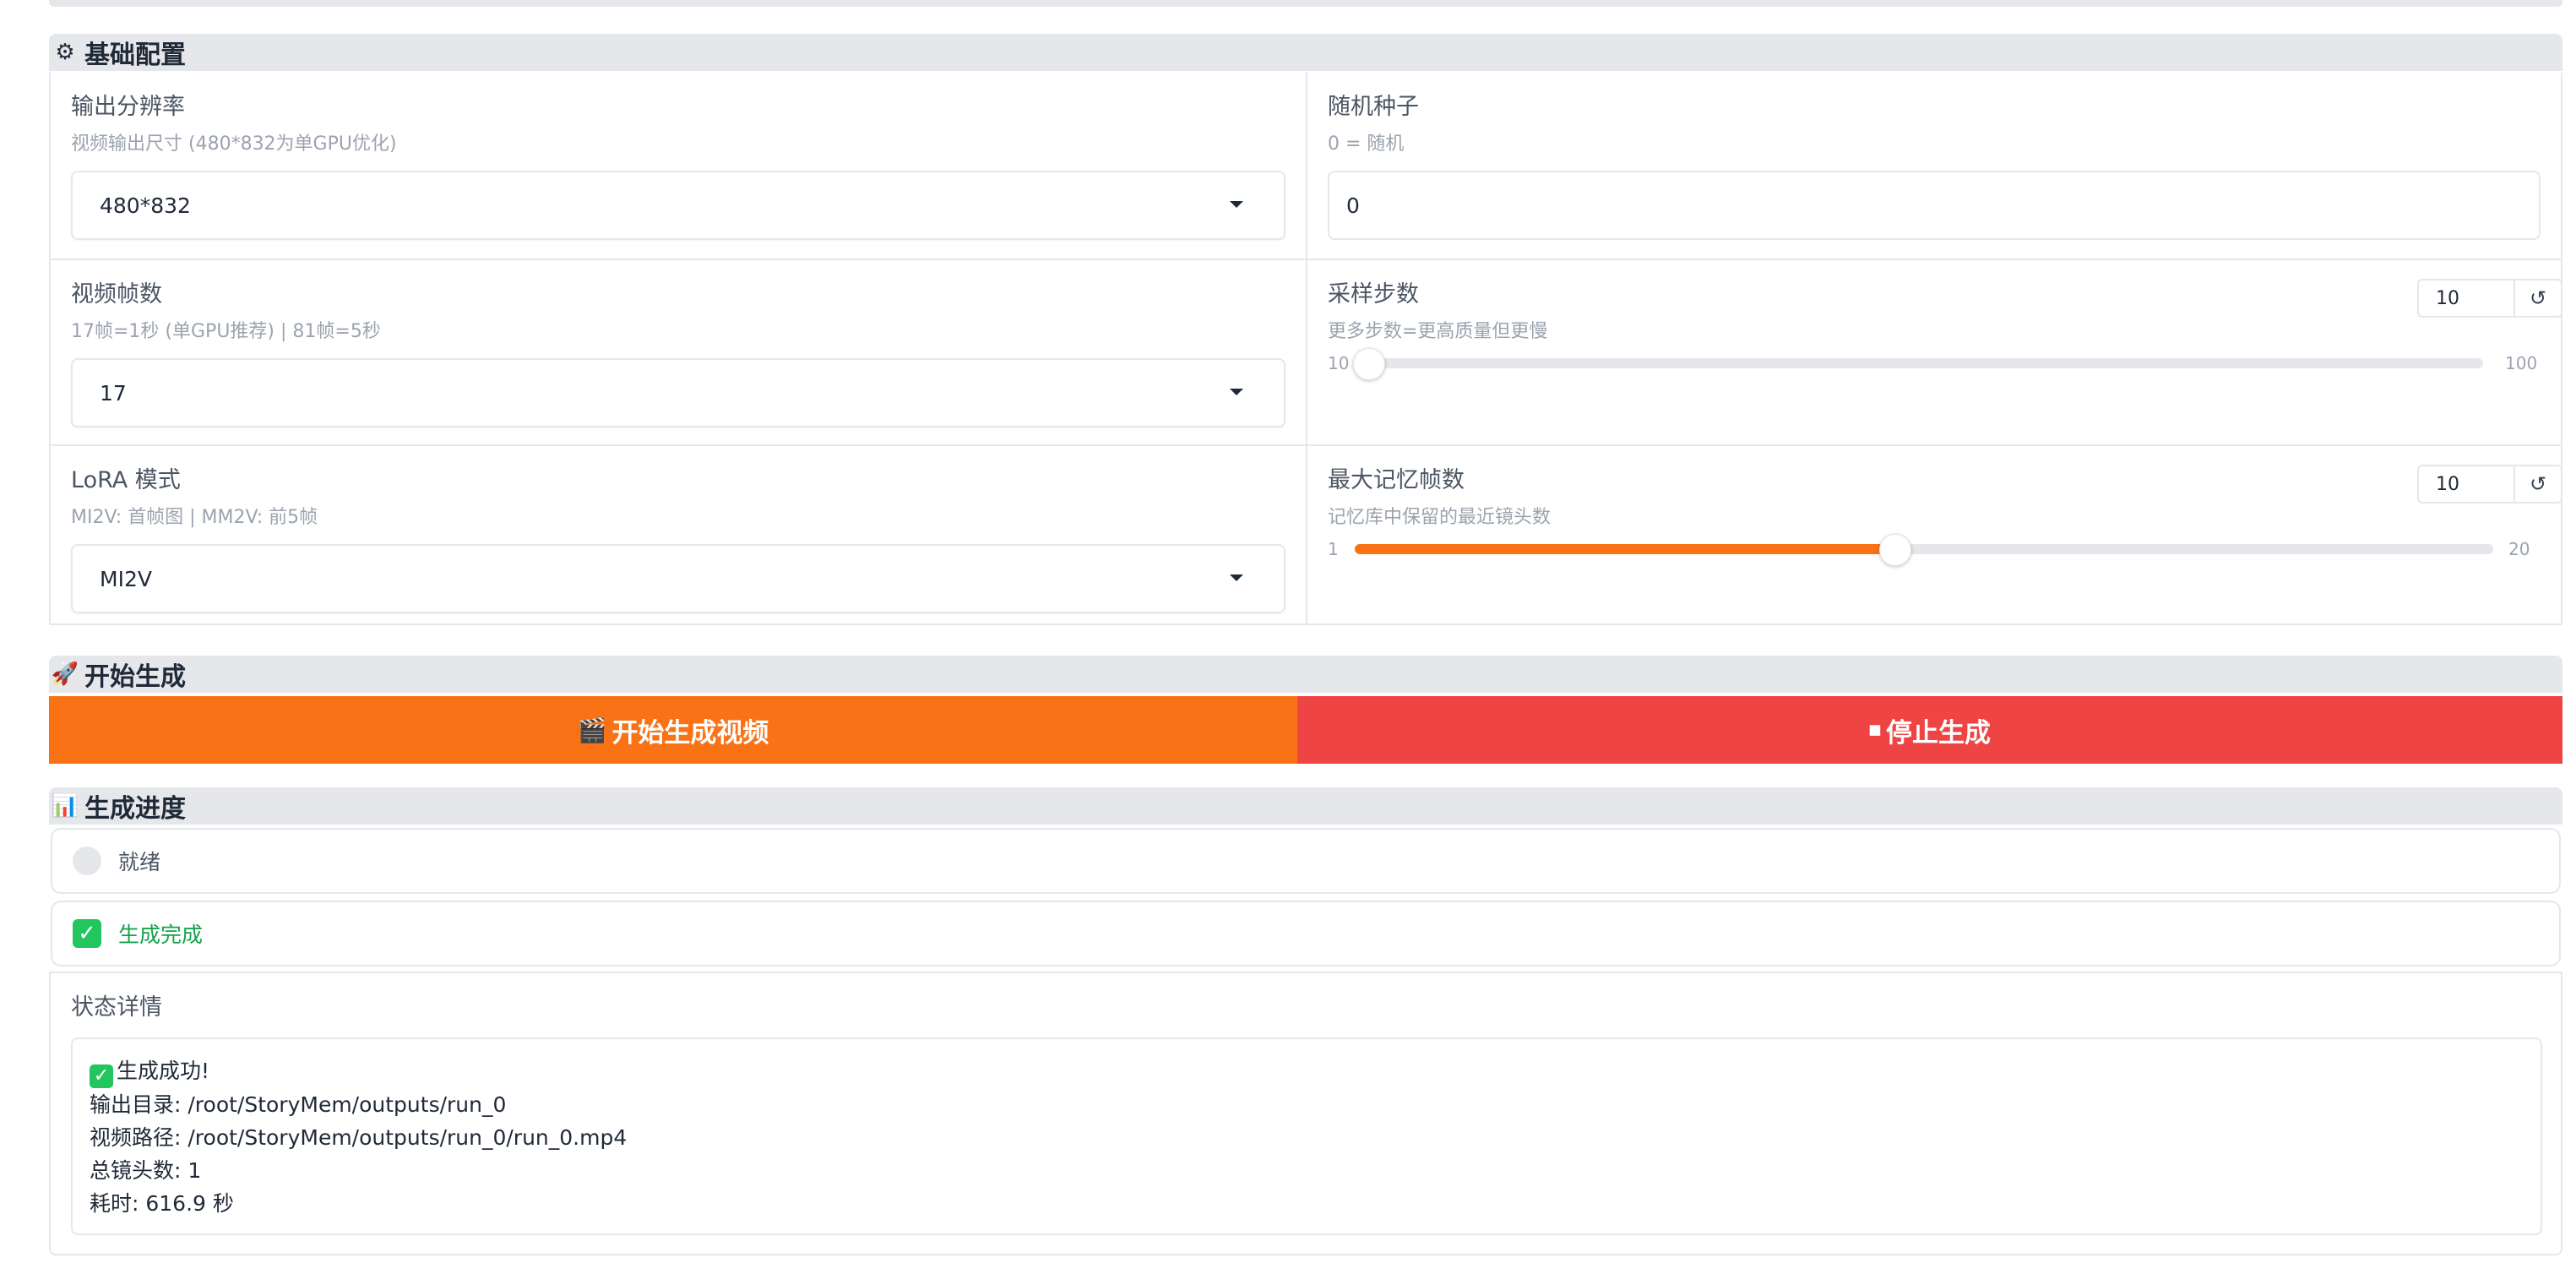 This screenshot has height=1274, width=2576. What do you see at coordinates (145, 205) in the screenshot?
I see `resolution-value: 480*832` at bounding box center [145, 205].